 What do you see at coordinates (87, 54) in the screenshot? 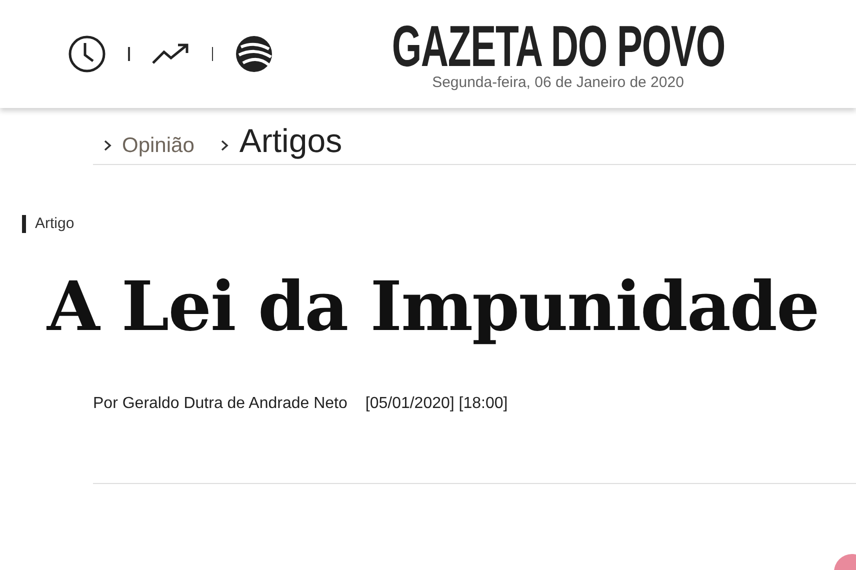
I see `clock-icon` at bounding box center [87, 54].